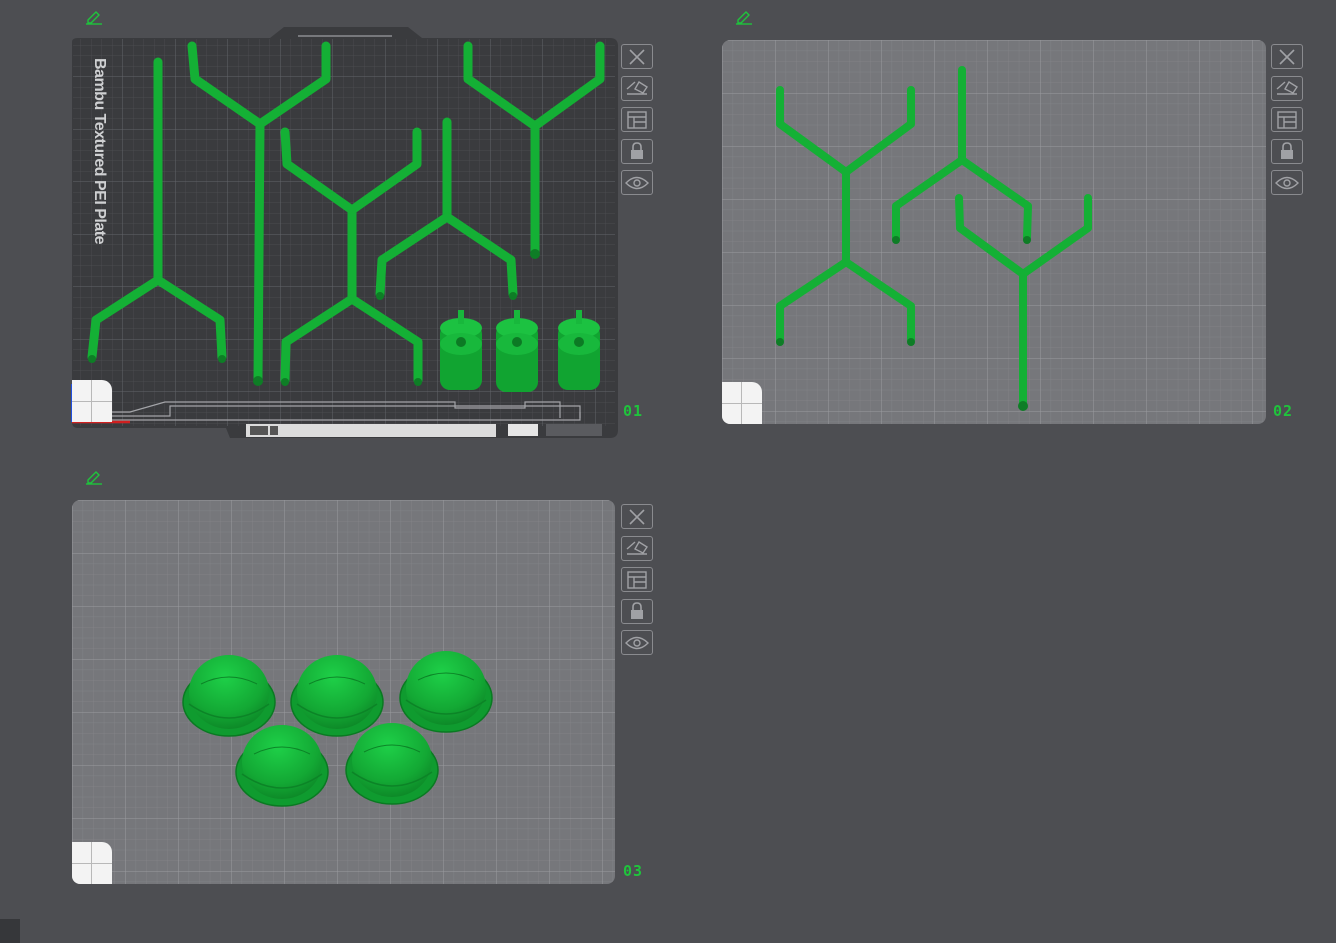 This screenshot has width=1336, height=943. I want to click on scrollbar-handle, so click(10, 931).